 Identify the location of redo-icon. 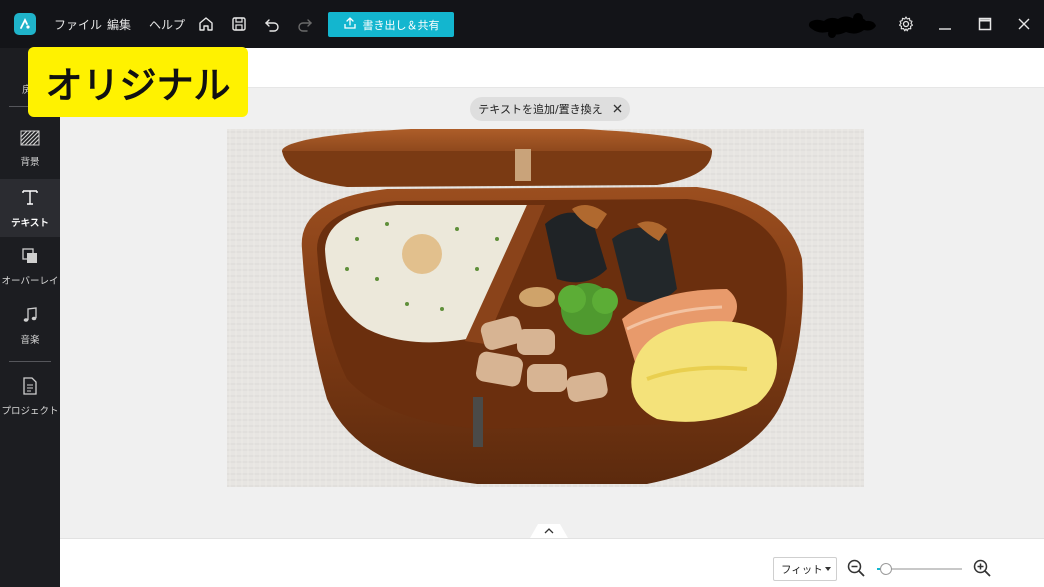
(305, 24).